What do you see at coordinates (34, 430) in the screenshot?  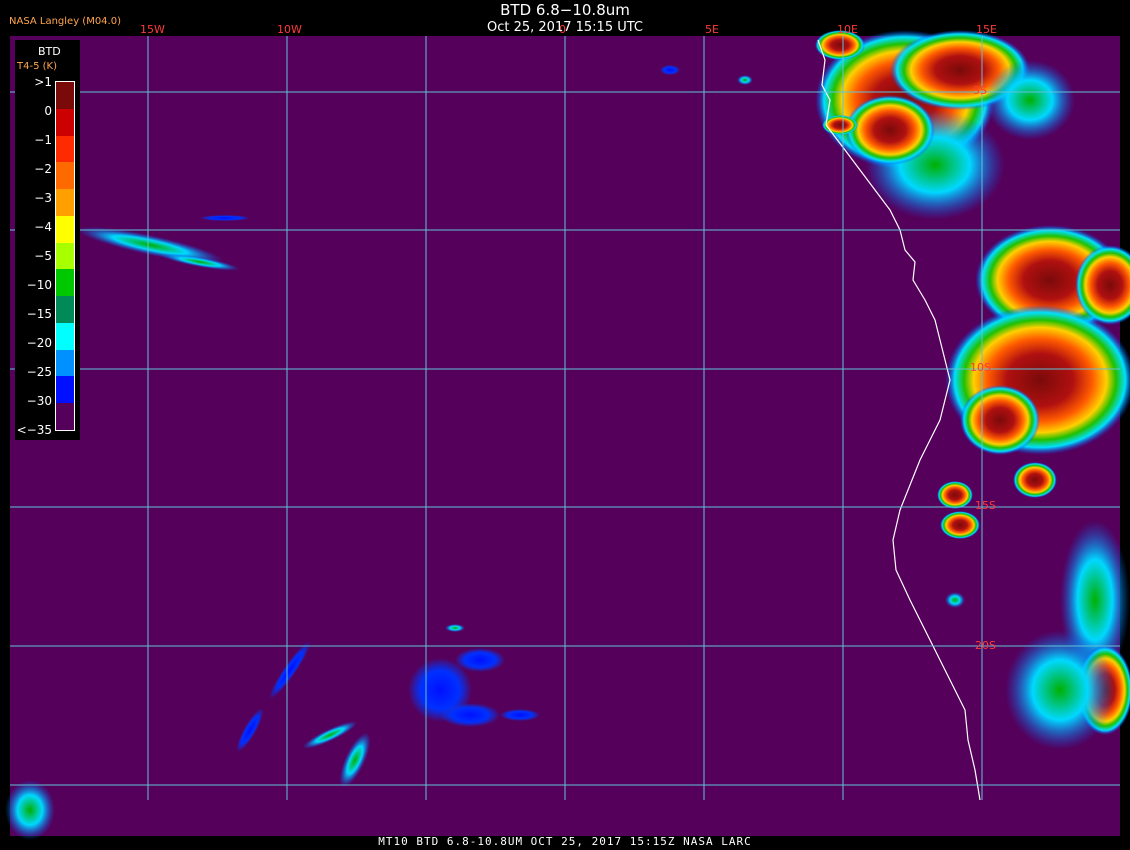 I see `legend-label: <−35` at bounding box center [34, 430].